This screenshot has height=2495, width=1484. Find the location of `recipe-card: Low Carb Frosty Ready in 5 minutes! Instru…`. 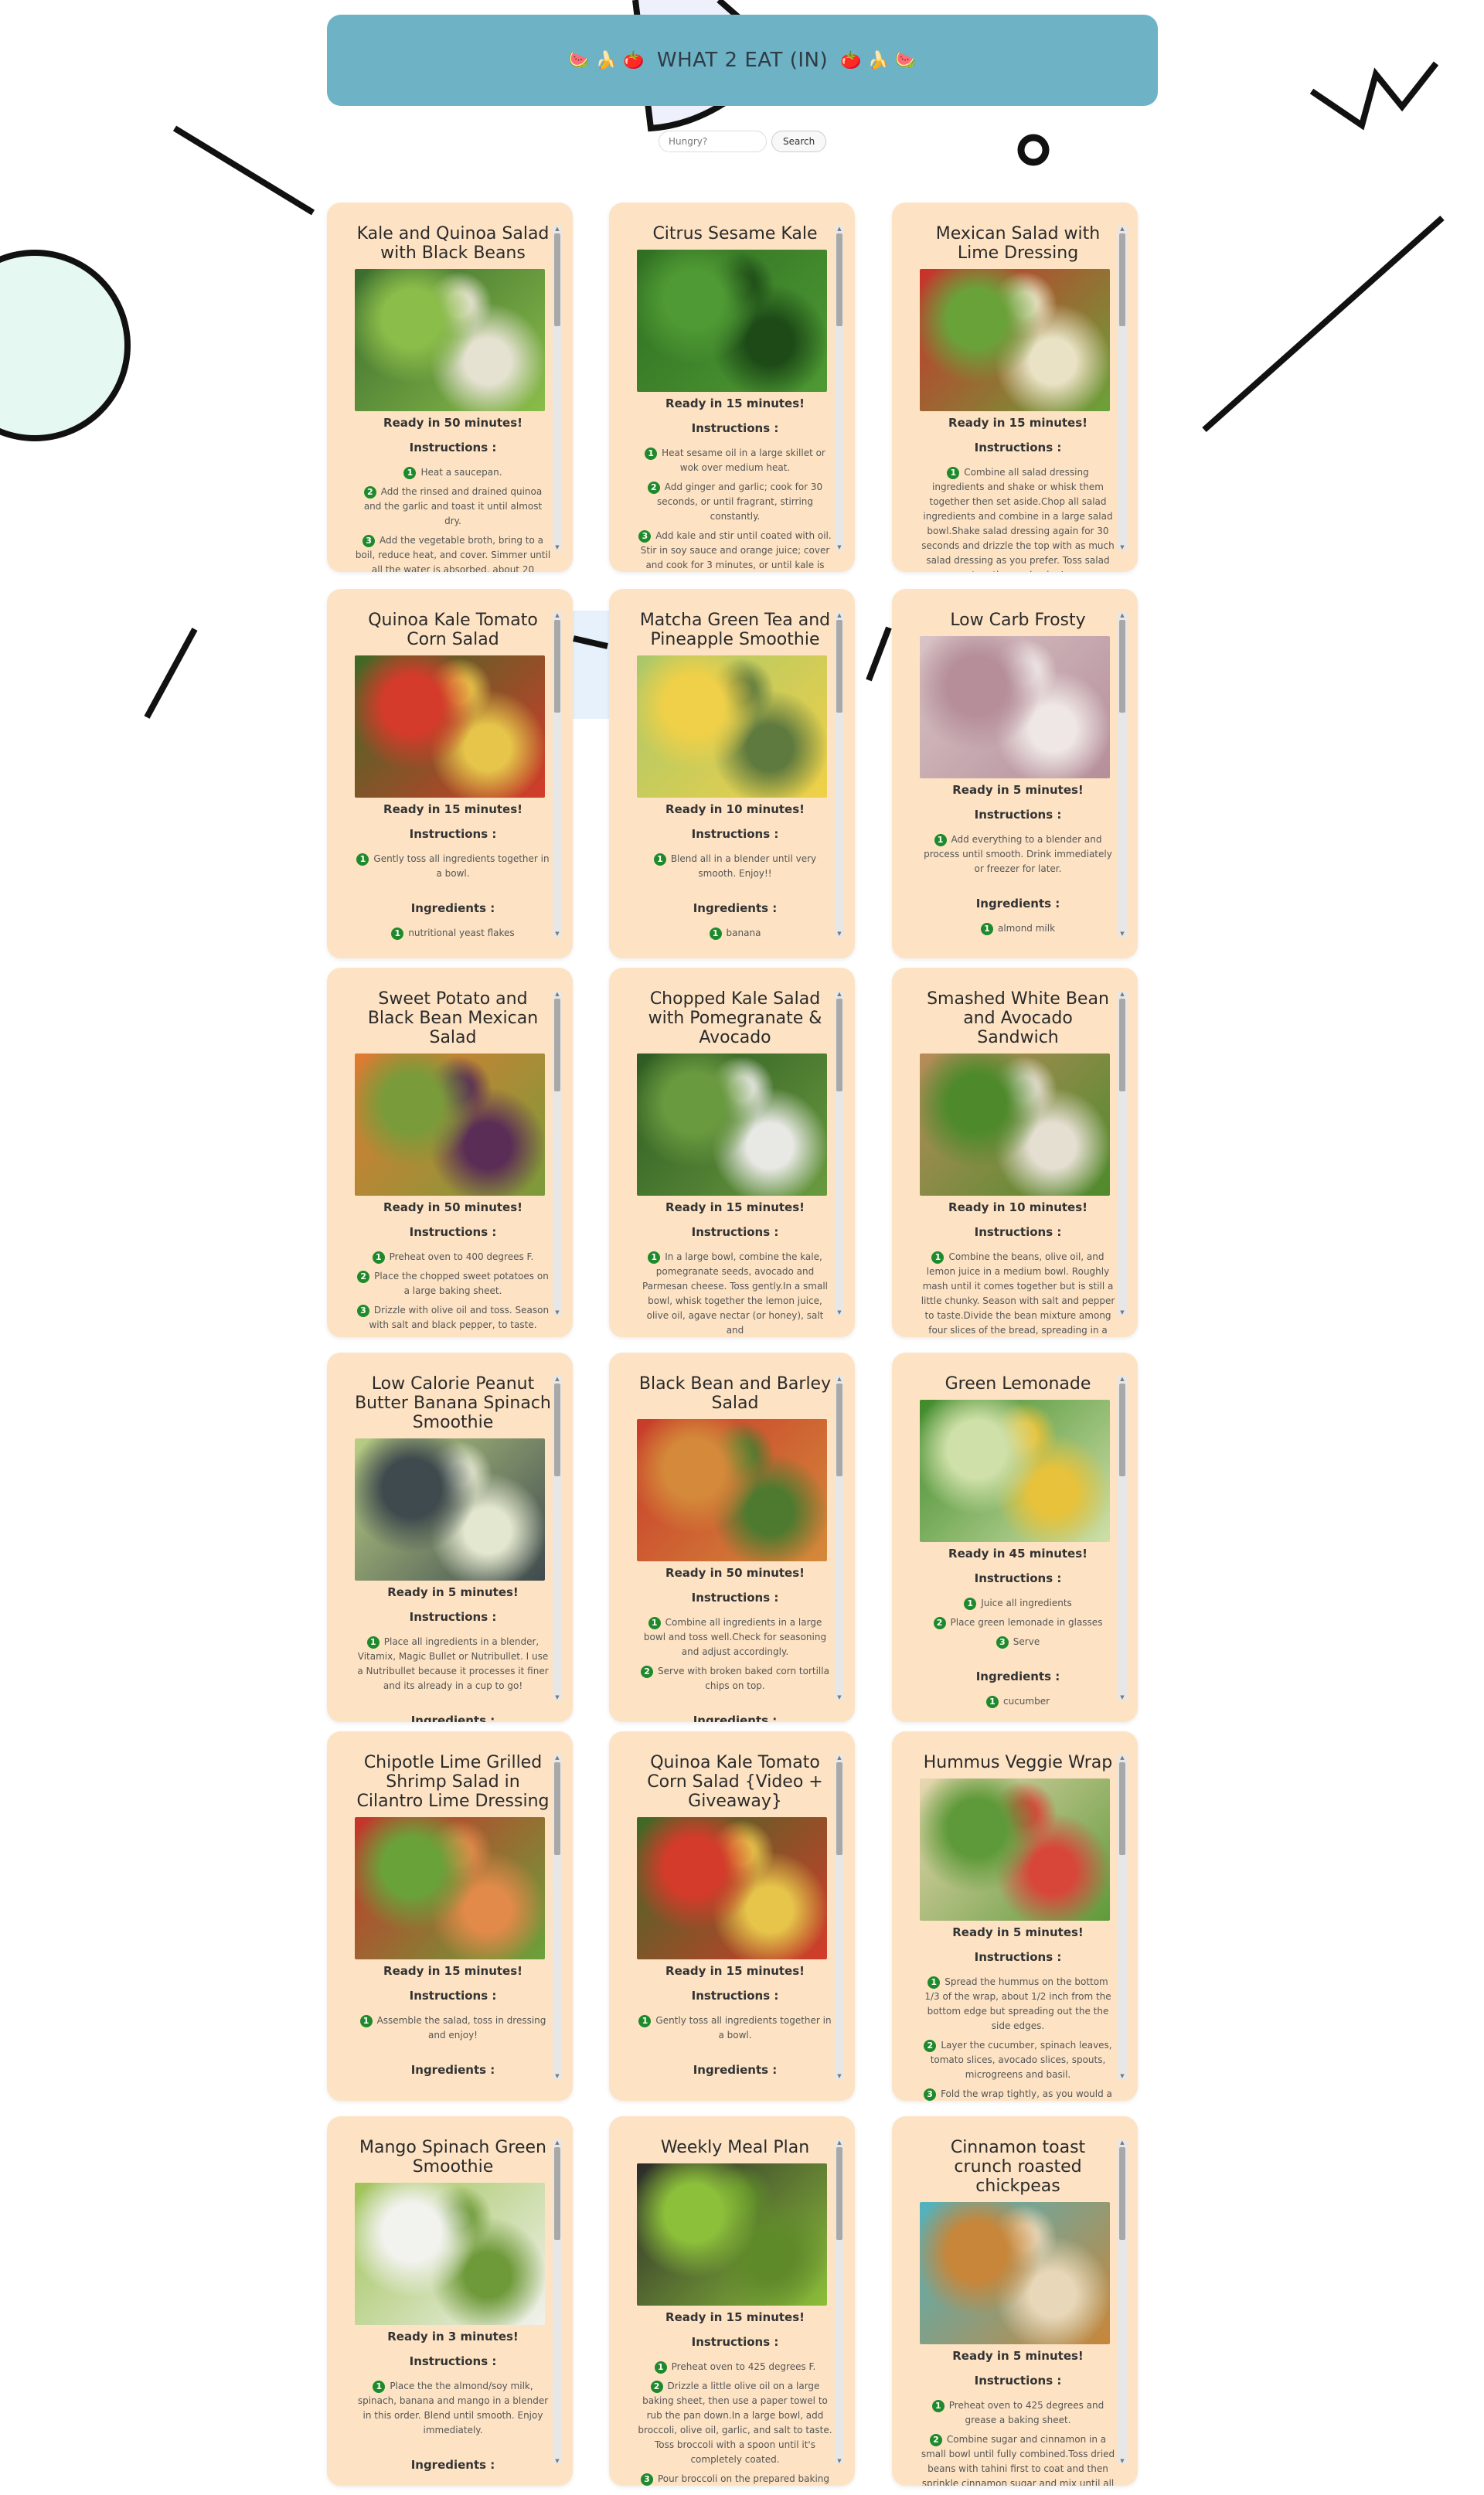

recipe-card: Low Carb Frosty Ready in 5 minutes! Instru… is located at coordinates (1015, 773).